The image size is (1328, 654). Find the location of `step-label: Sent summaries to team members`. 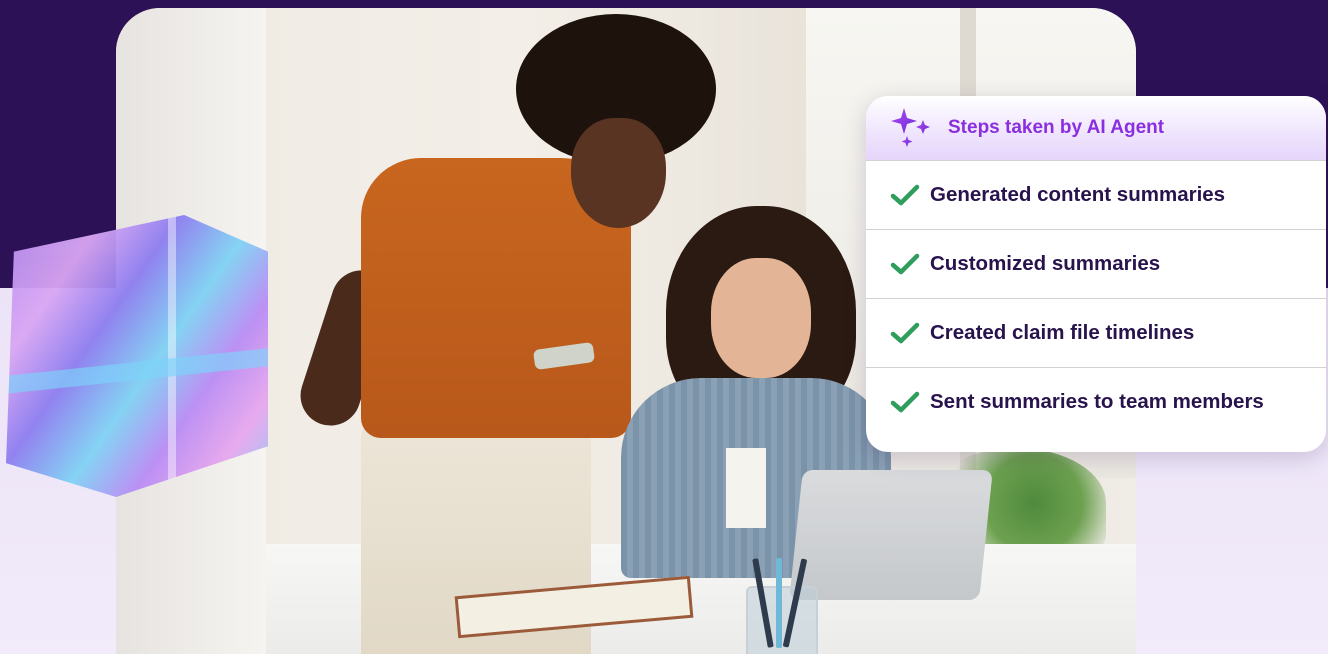

step-label: Sent summaries to team members is located at coordinates (1097, 401).